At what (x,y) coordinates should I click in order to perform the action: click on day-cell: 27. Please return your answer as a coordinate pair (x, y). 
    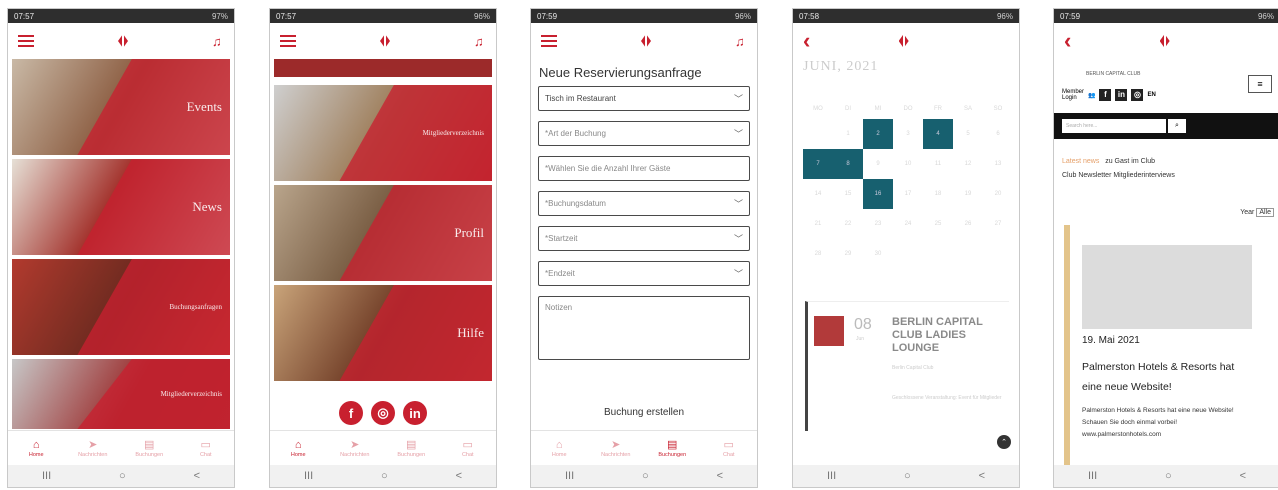
    Looking at the image, I should click on (998, 224).